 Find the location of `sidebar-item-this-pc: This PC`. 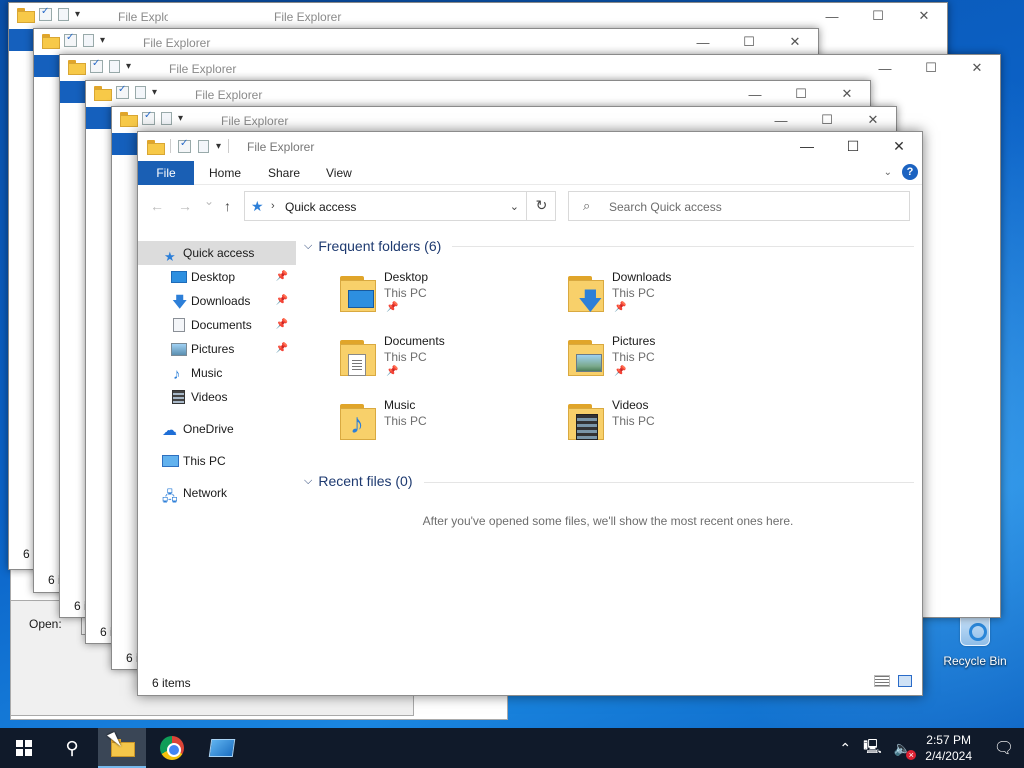

sidebar-item-this-pc: This PC is located at coordinates (217, 461).